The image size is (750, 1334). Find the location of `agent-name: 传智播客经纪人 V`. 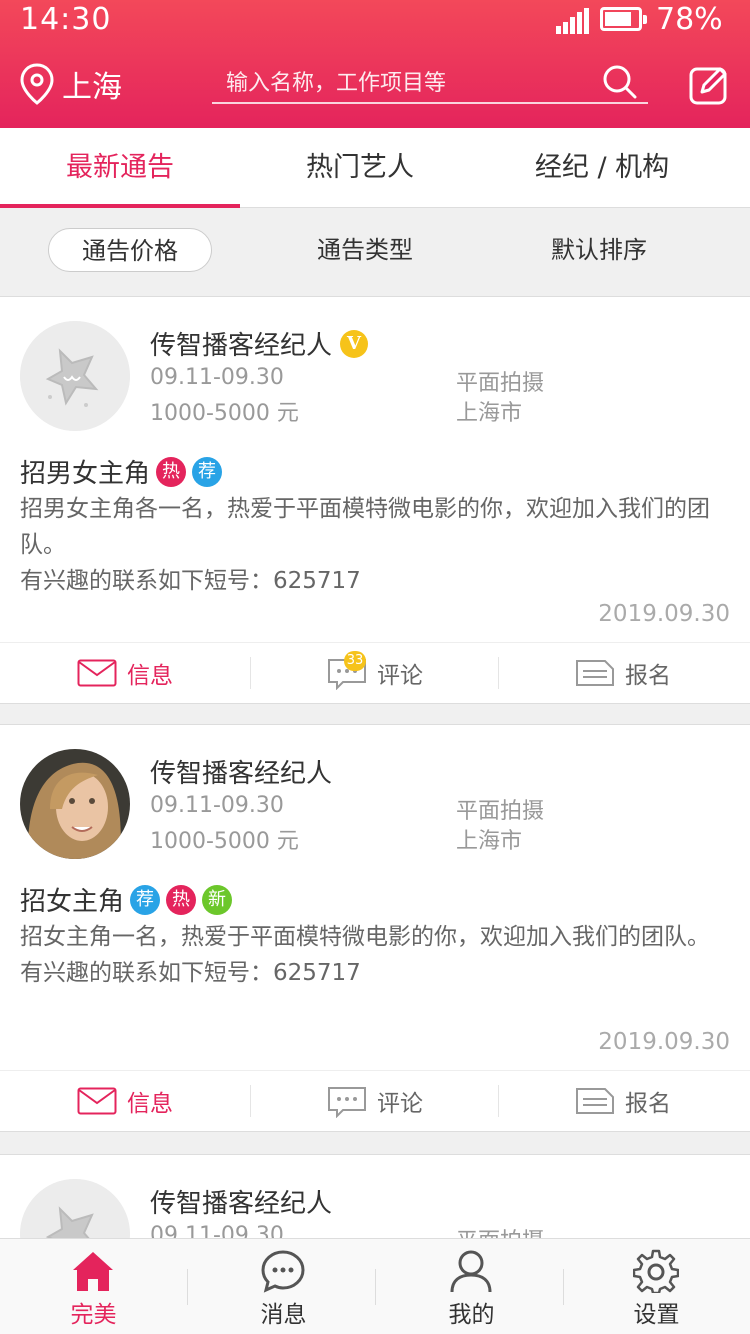

agent-name: 传智播客经纪人 V is located at coordinates (259, 343).